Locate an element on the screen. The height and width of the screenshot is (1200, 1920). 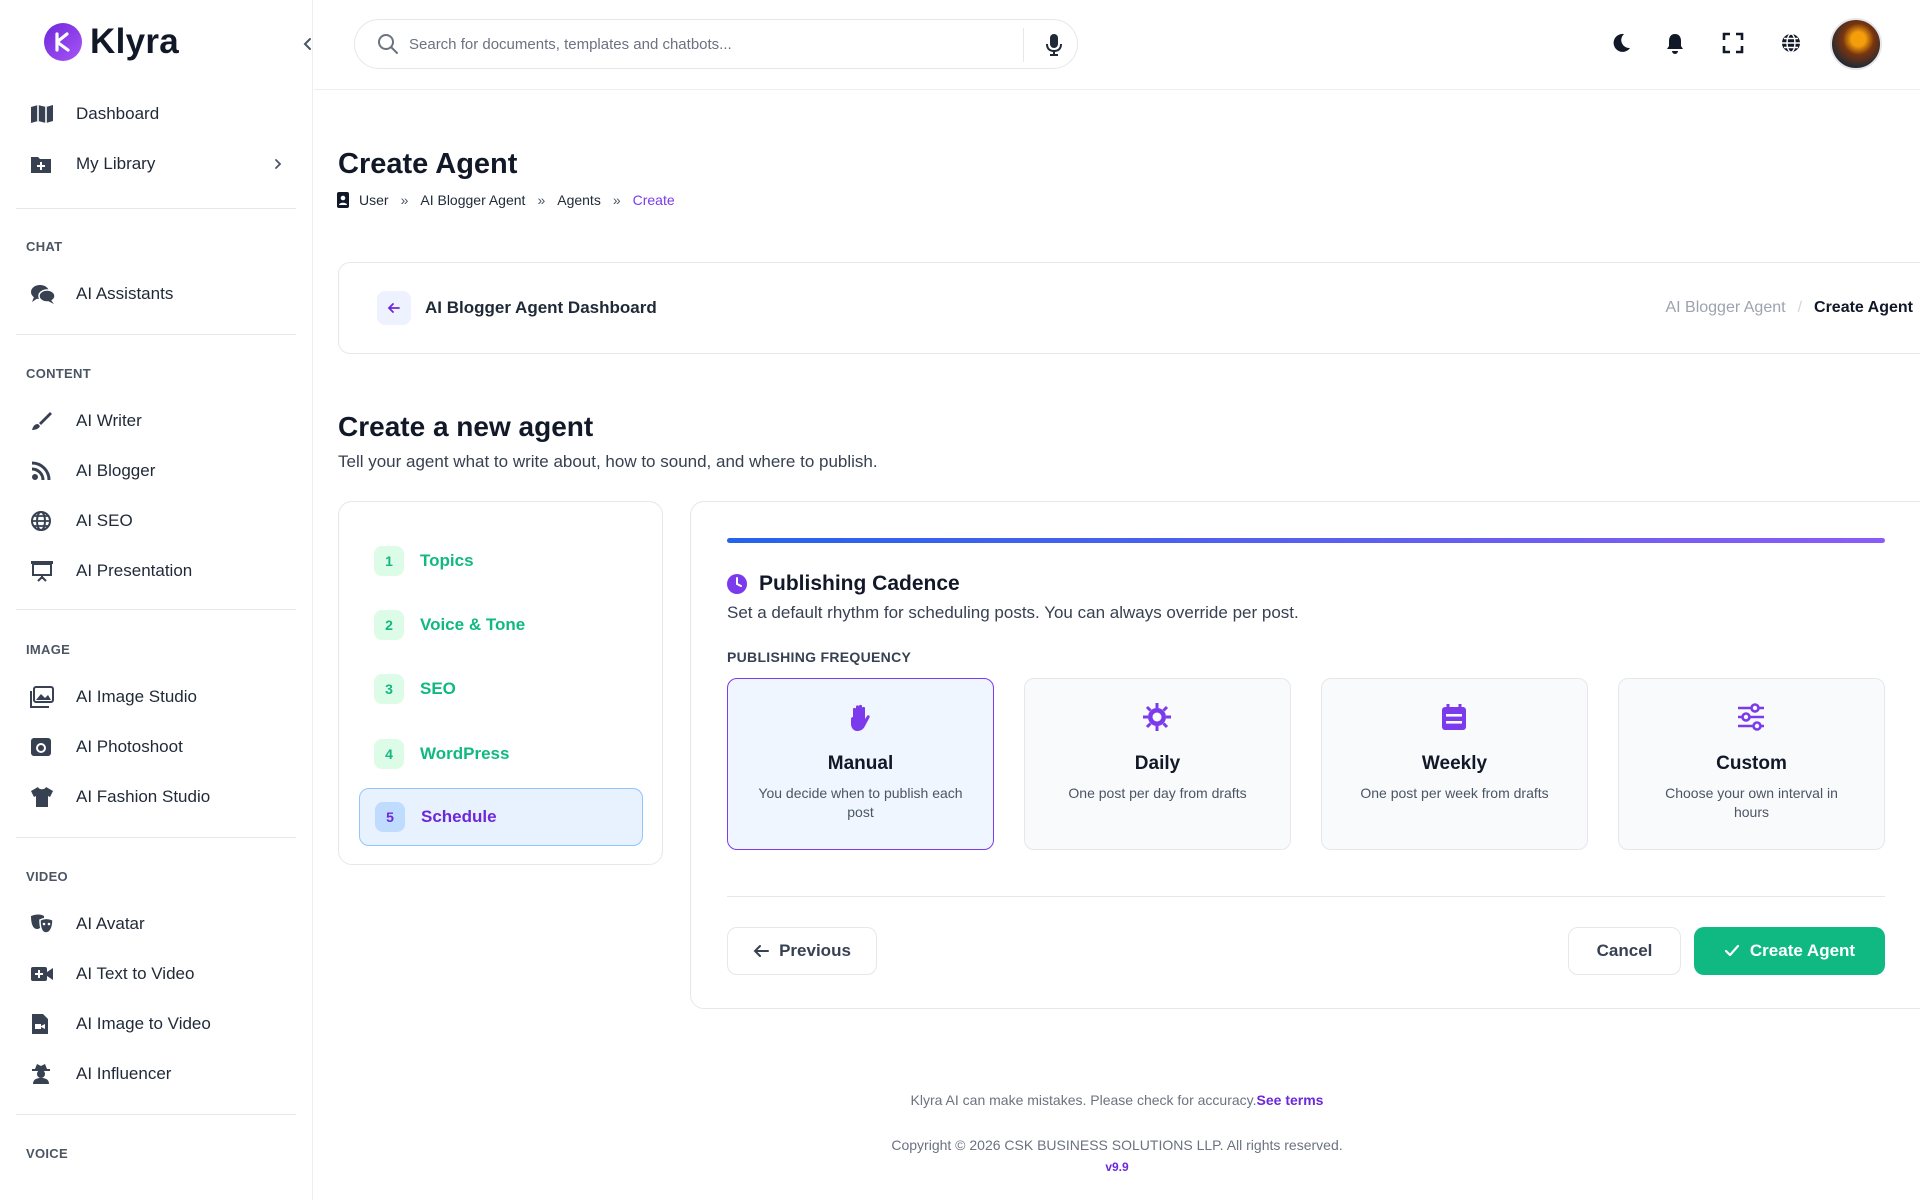
frequency-label: PUBLISHING FREQUENCY is located at coordinates (819, 657).